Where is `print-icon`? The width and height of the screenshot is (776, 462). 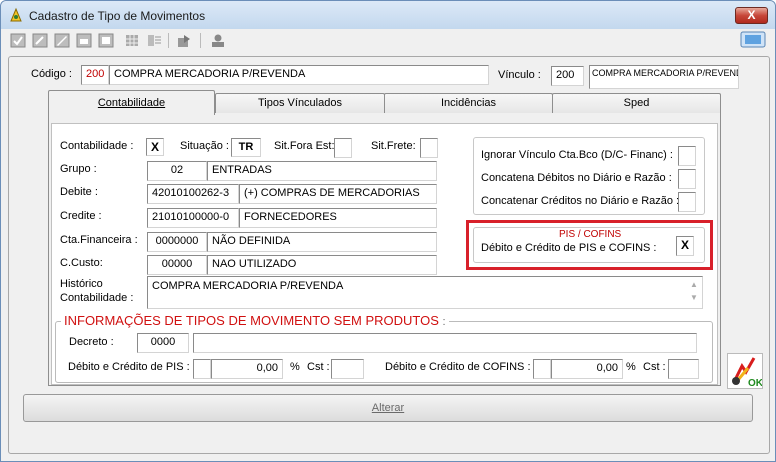
print-icon is located at coordinates (106, 40).